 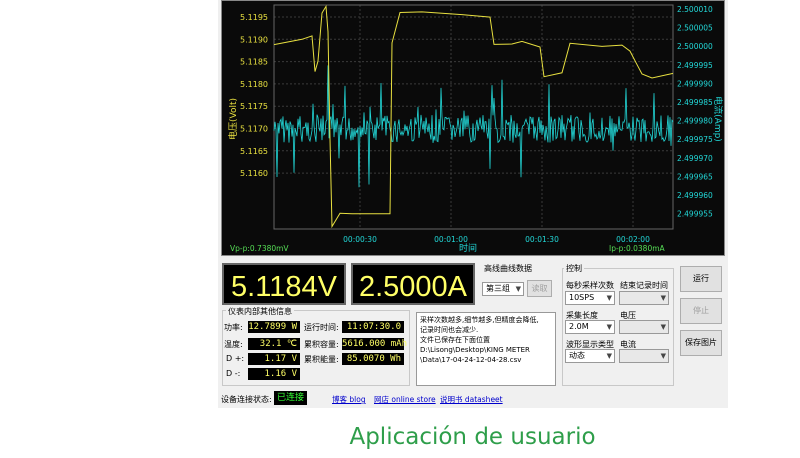 I want to click on right-tick-label: 2.499975, so click(x=695, y=139).